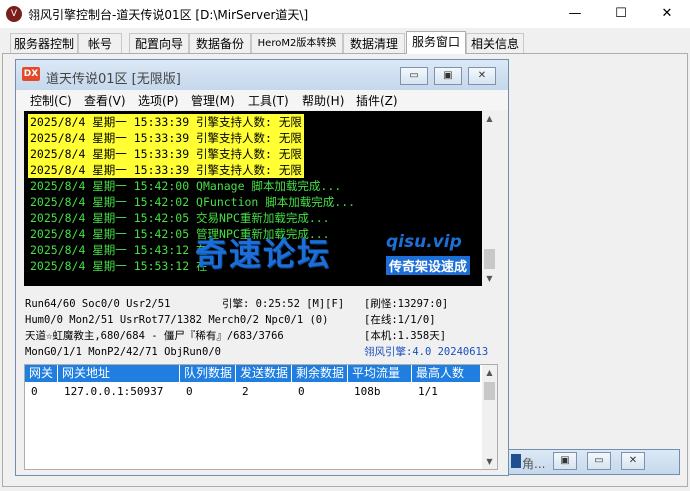  Describe the element at coordinates (400, 320) in the screenshot. I see `status-online: [在线:1/1/0]` at that location.